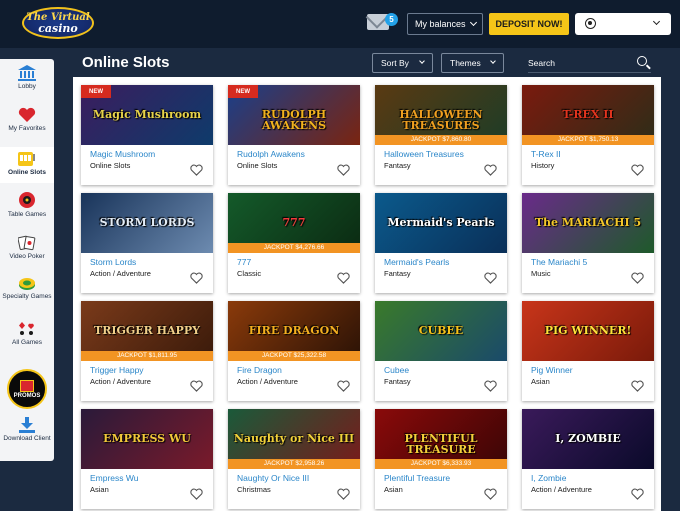 Image resolution: width=680 pixels, height=511 pixels. Describe the element at coordinates (27, 128) in the screenshot. I see `sidebar-item-label: My Favorites` at that location.